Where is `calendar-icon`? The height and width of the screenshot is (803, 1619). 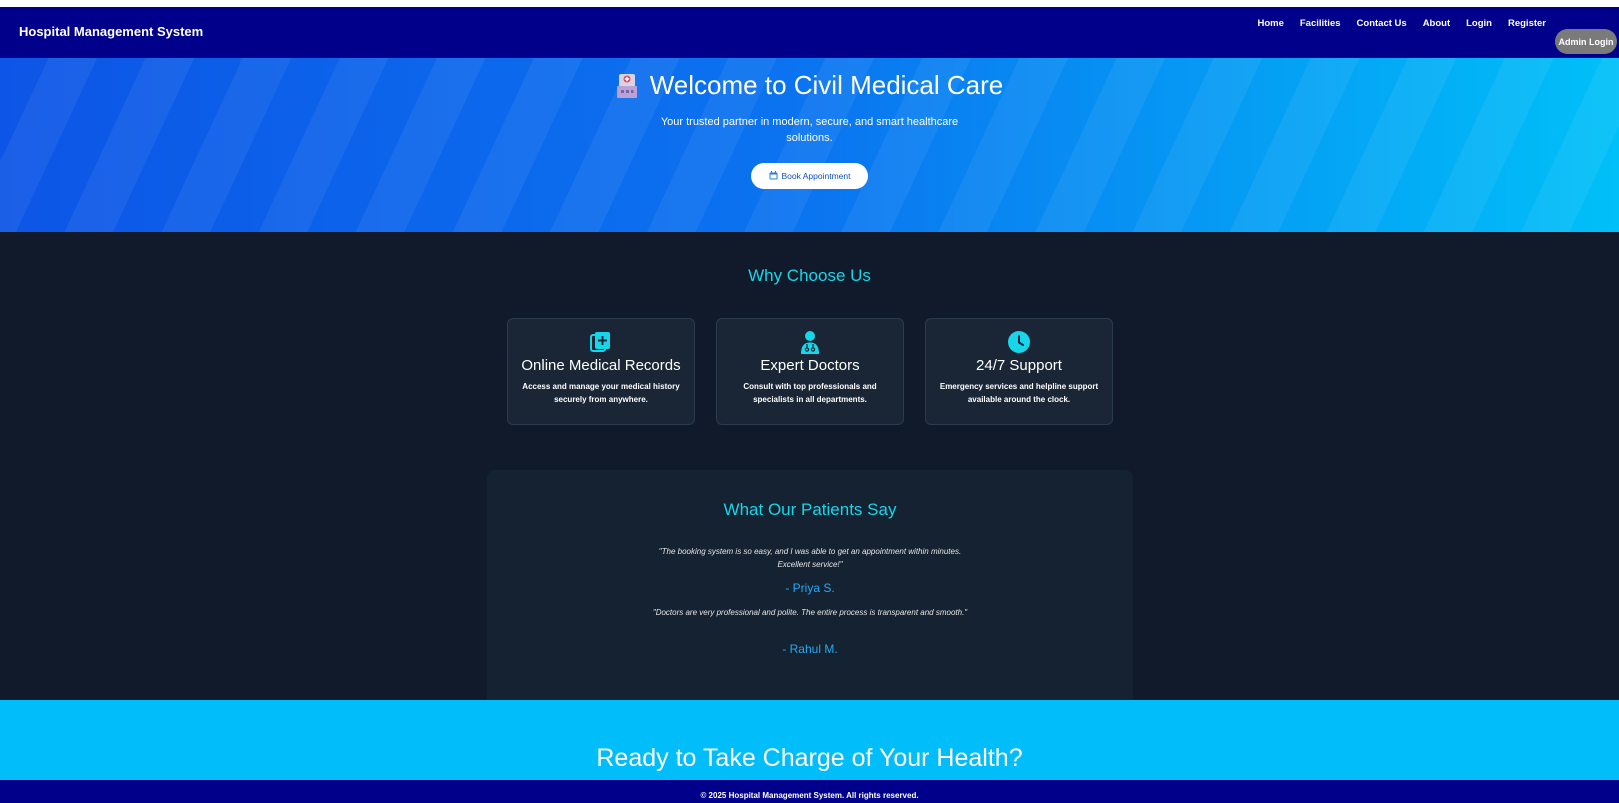 calendar-icon is located at coordinates (773, 176).